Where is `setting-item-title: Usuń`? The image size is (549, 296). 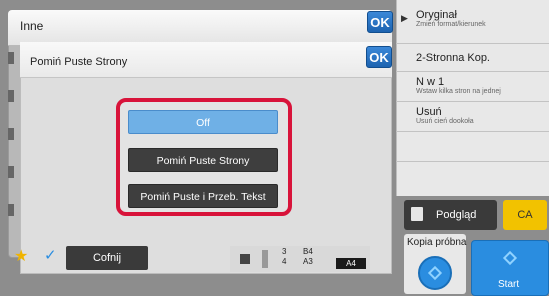 setting-item-title: Usuń is located at coordinates (429, 112).